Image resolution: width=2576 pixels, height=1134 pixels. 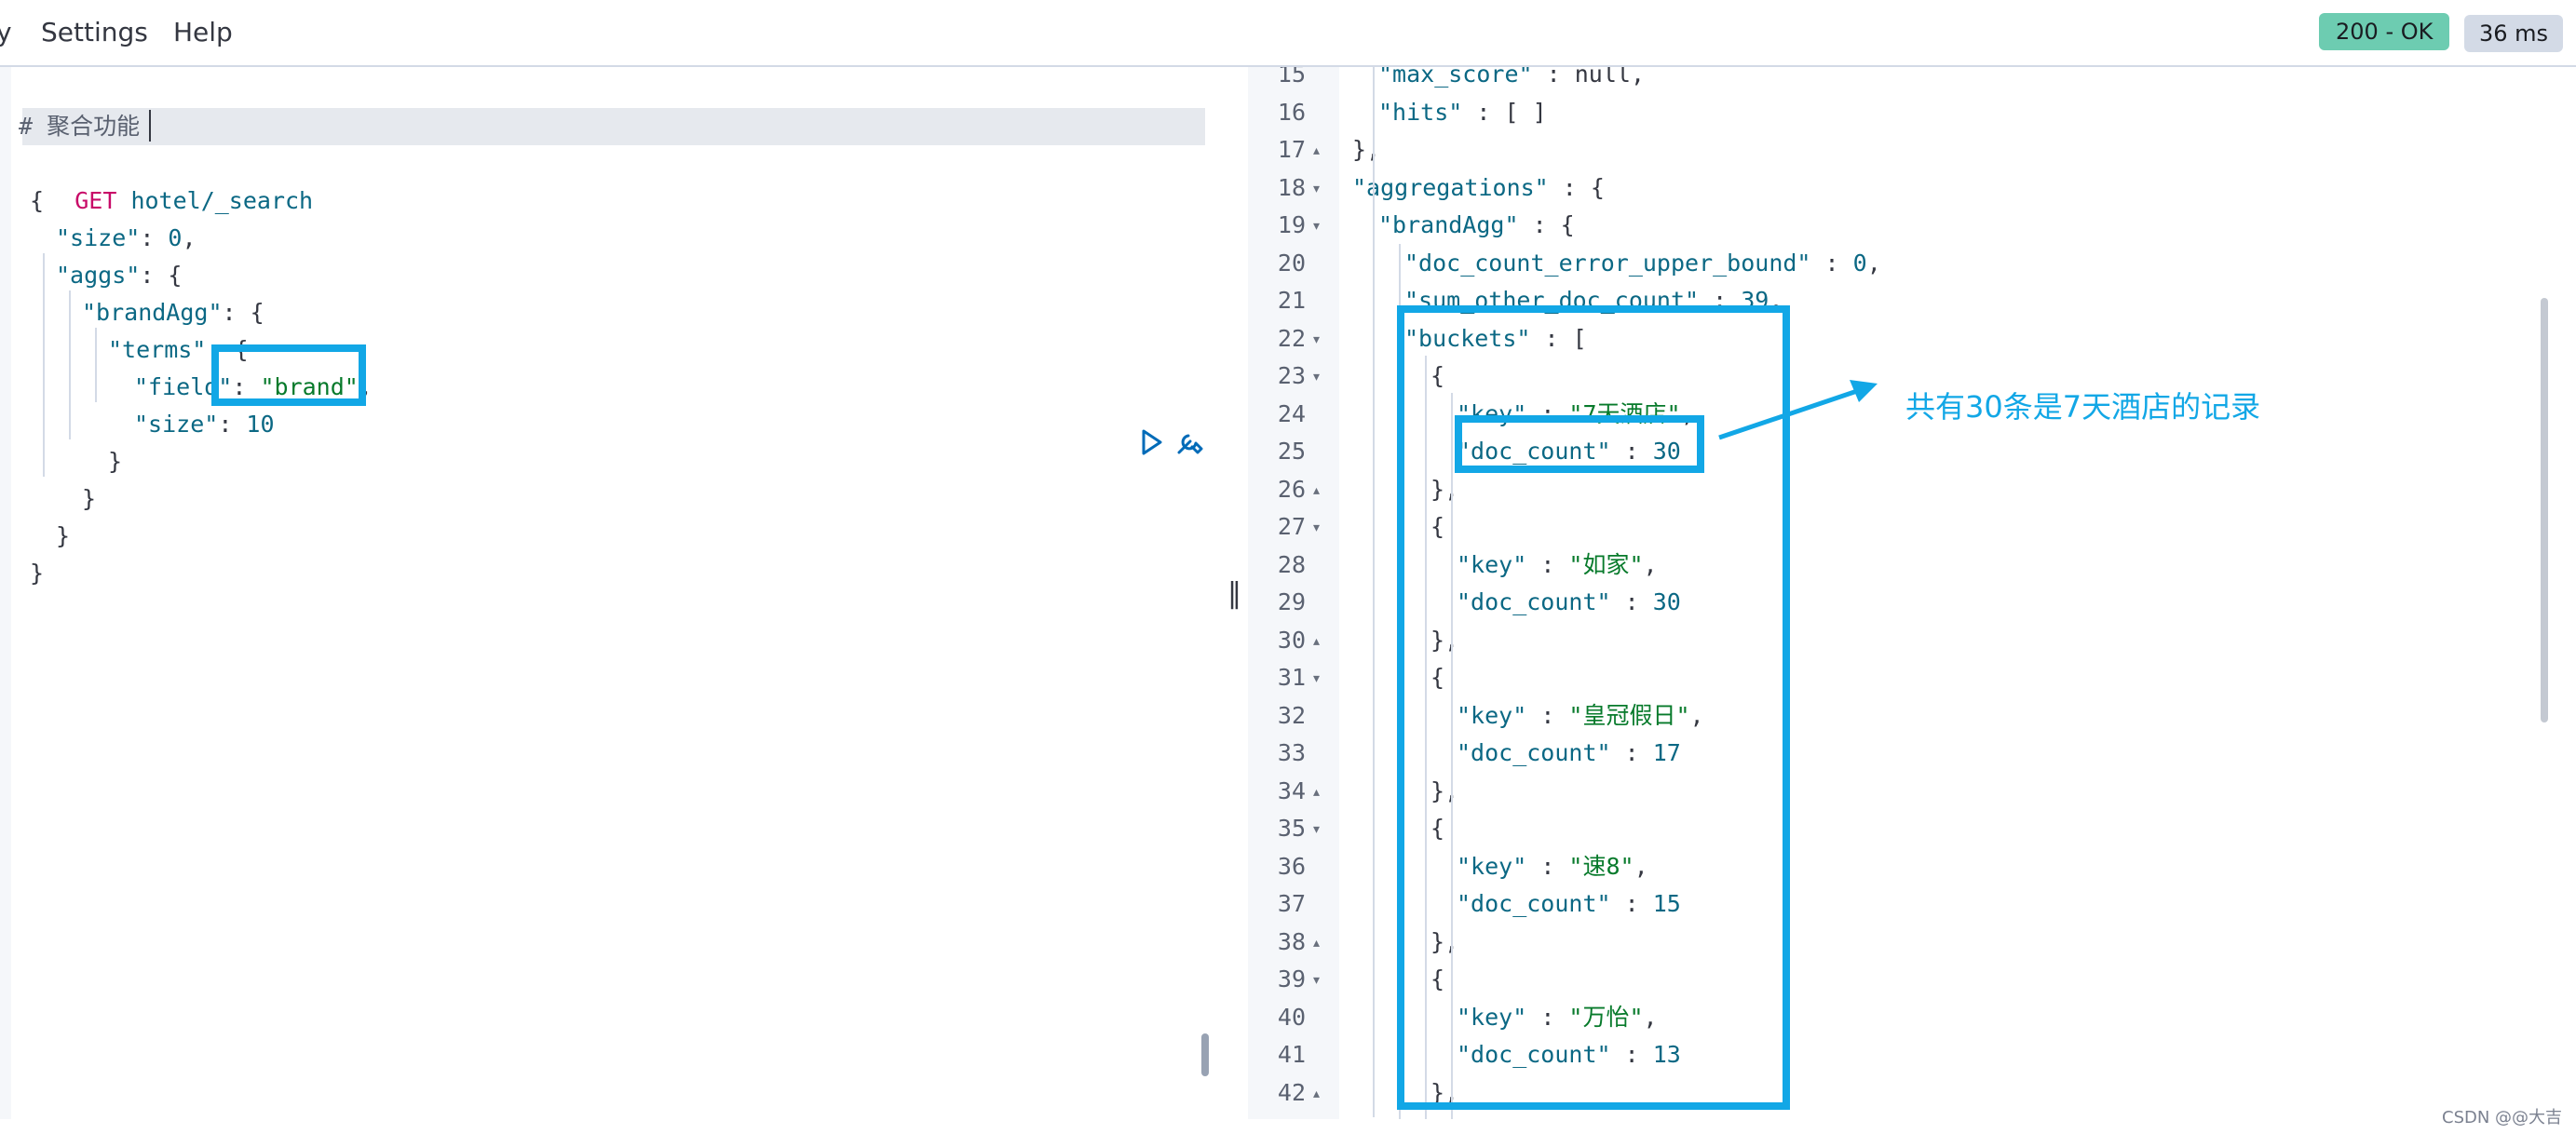 I want to click on line-number: 16, so click(x=1291, y=112).